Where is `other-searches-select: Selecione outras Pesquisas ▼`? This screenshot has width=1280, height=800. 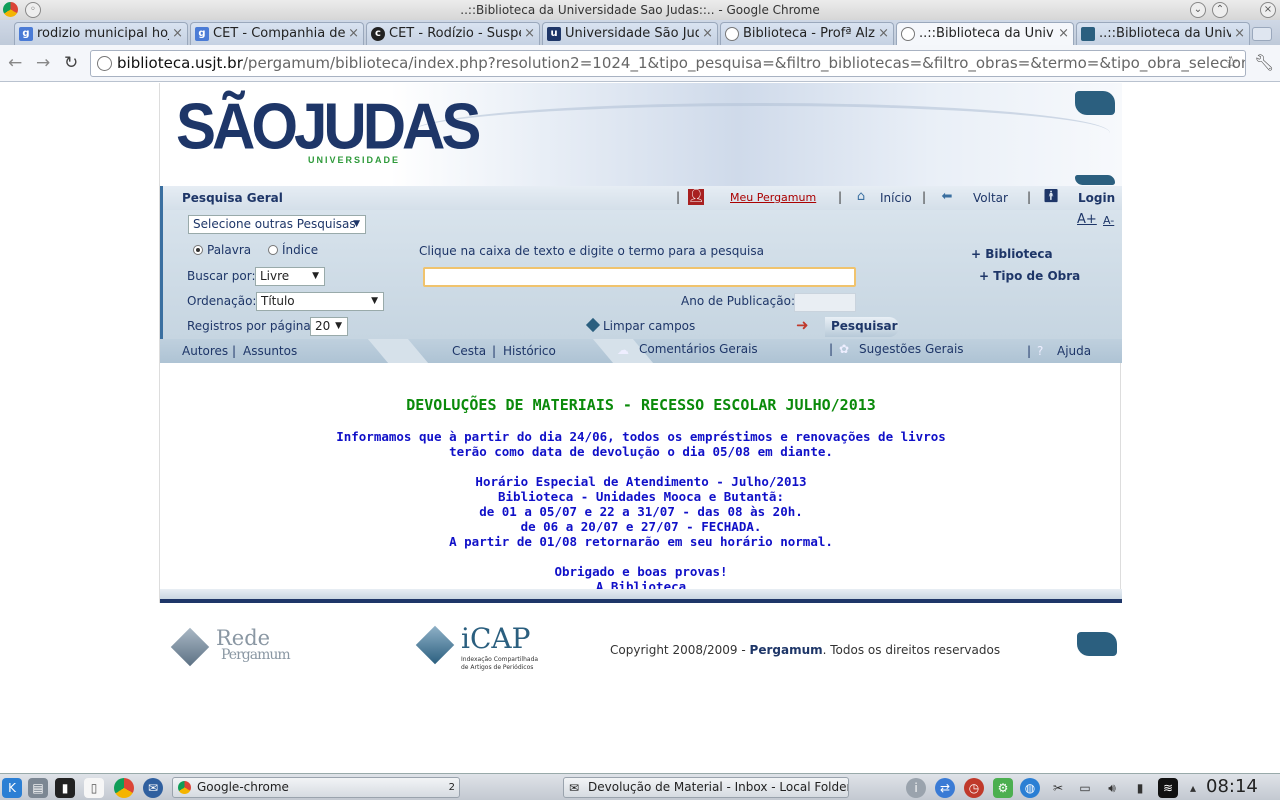 other-searches-select: Selecione outras Pesquisas ▼ is located at coordinates (277, 224).